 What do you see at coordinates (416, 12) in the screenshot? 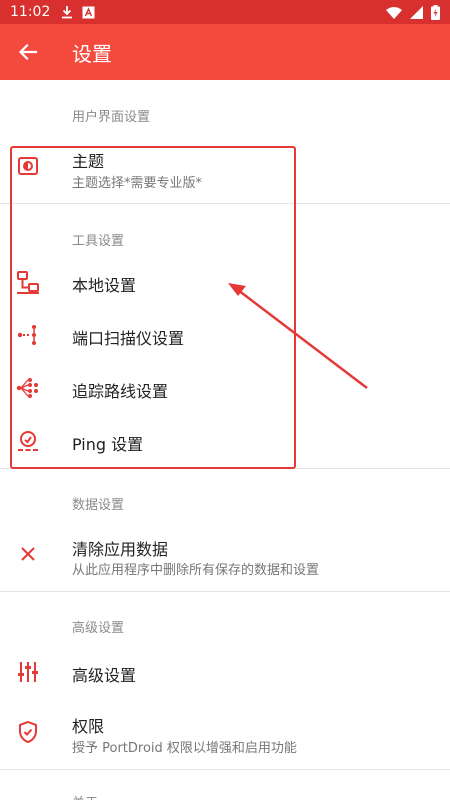
I see `signal-icon` at bounding box center [416, 12].